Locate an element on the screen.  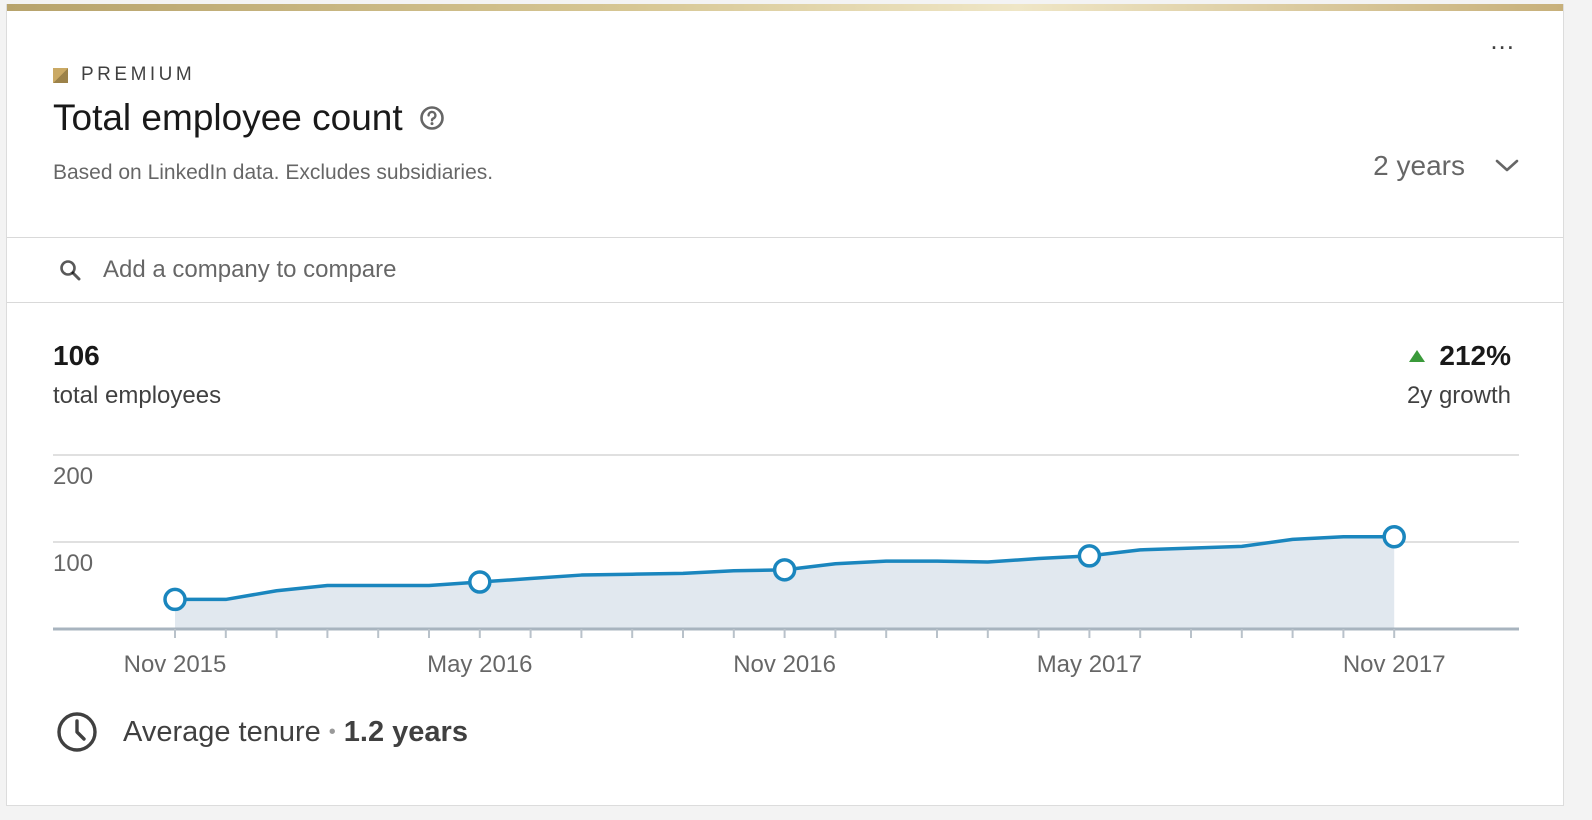
y-tick-label: 100 is located at coordinates (73, 563).